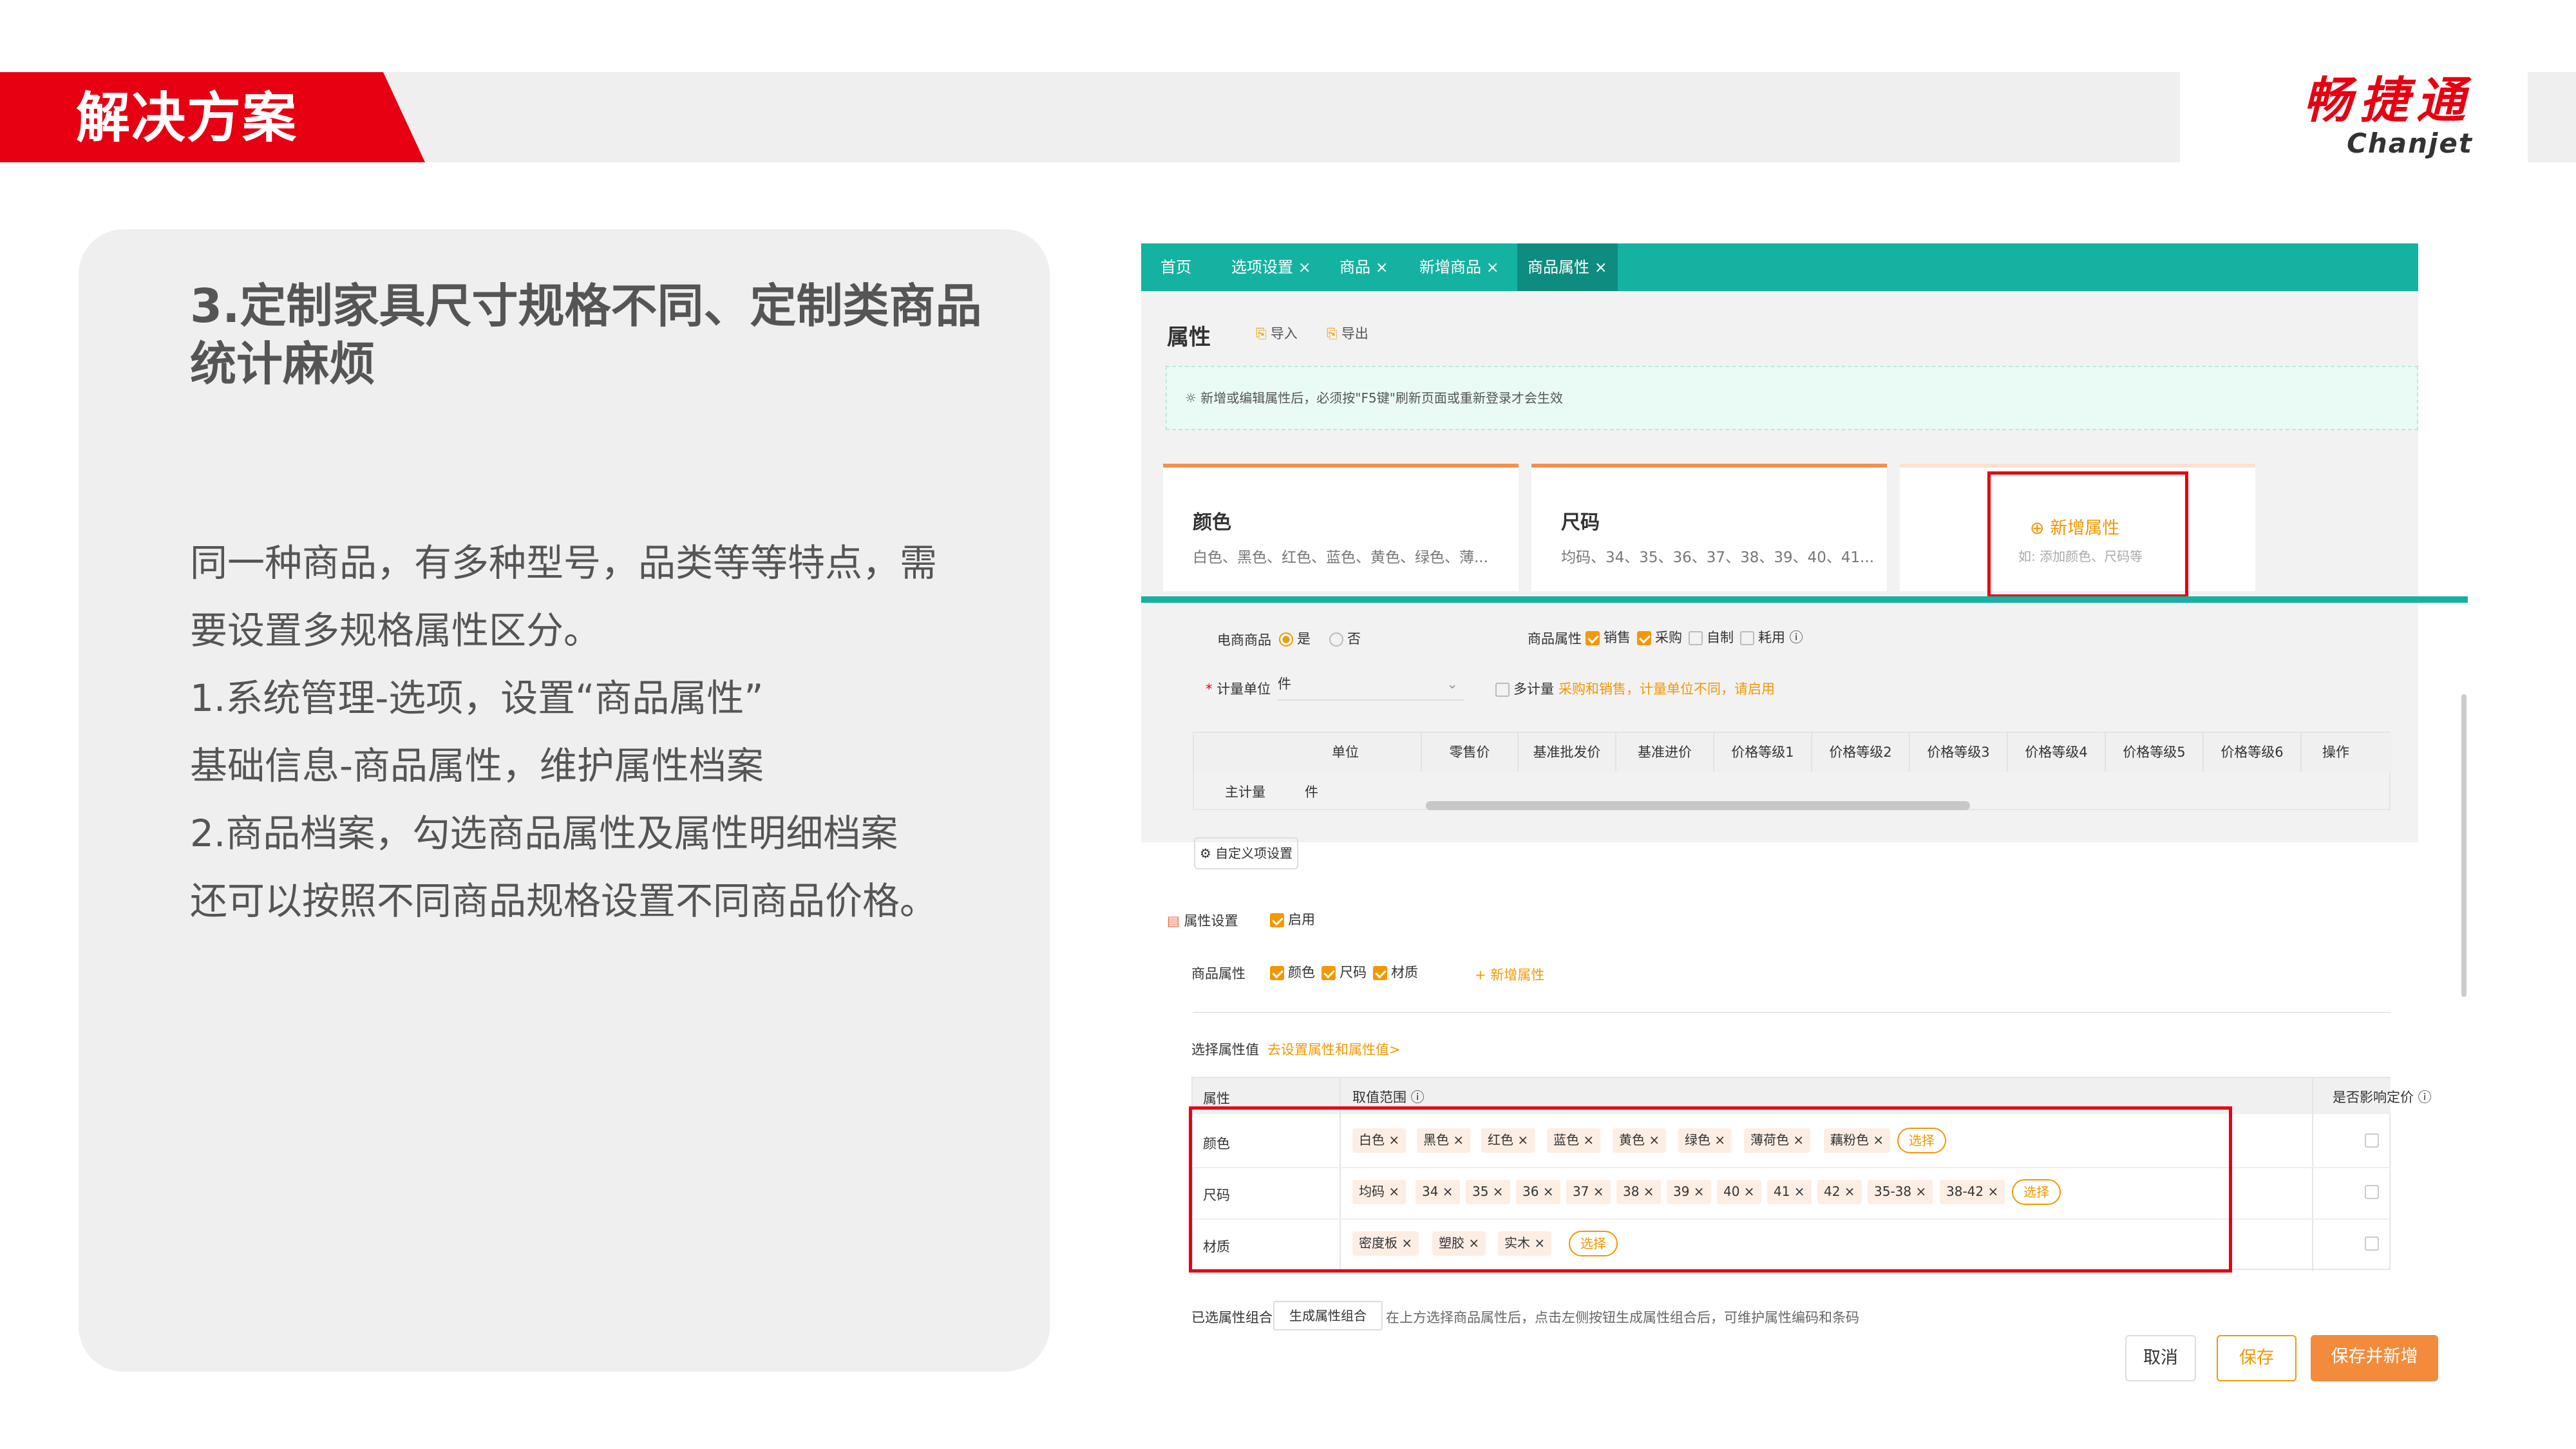 The height and width of the screenshot is (1449, 2576). I want to click on custom-fields-button: ⚙ 自定义项设置, so click(1246, 853).